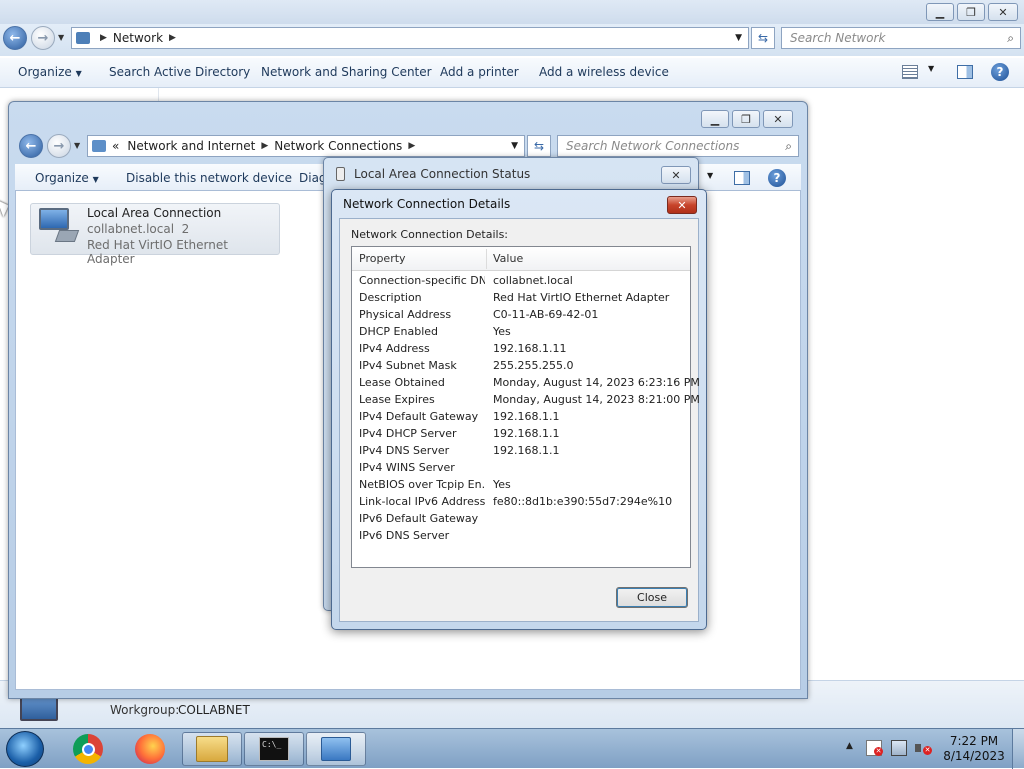 The height and width of the screenshot is (769, 1024). Describe the element at coordinates (1018, 749) in the screenshot. I see `show-desktop-button` at that location.